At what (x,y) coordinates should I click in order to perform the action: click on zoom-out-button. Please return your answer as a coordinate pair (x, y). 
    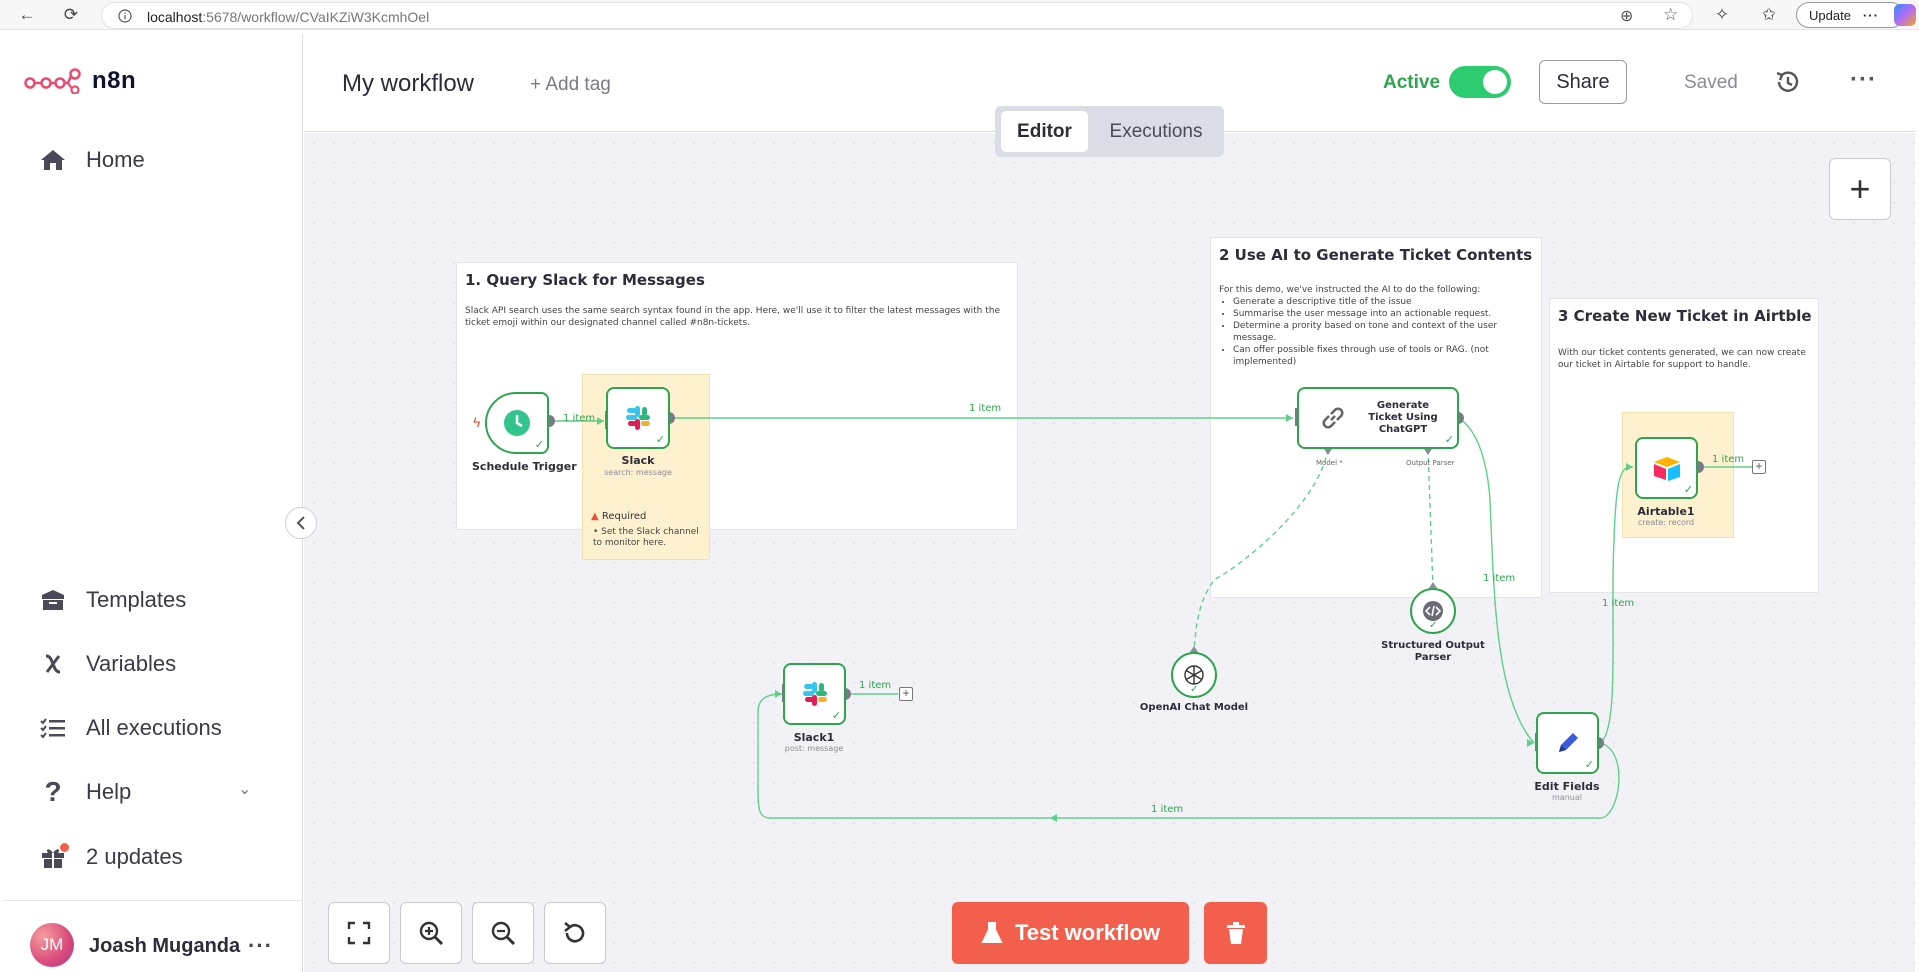
    Looking at the image, I should click on (503, 933).